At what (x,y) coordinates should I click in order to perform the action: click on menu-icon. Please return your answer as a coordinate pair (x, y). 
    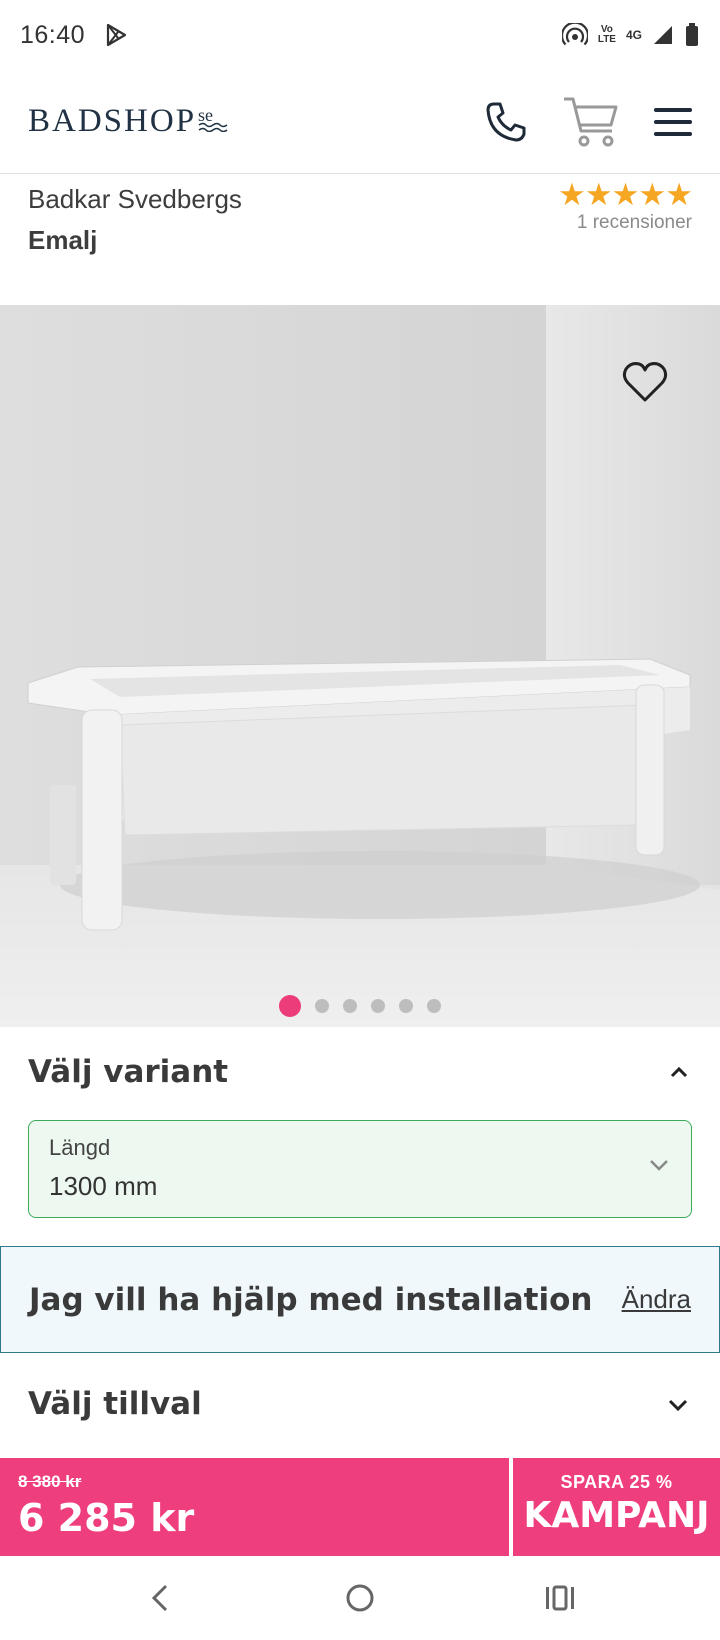
    Looking at the image, I should click on (673, 121).